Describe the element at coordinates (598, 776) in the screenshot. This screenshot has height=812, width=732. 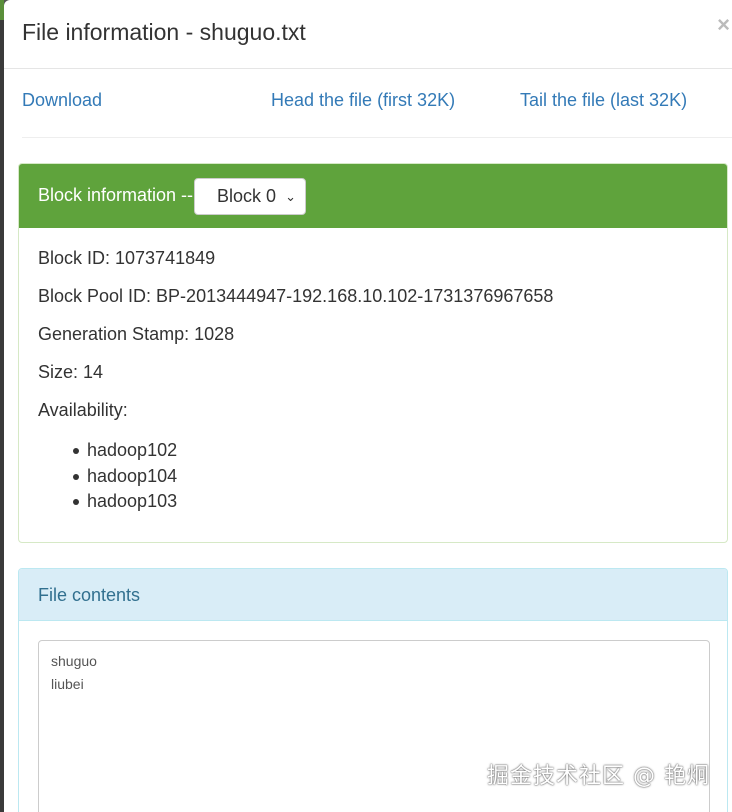
I see `watermark: 掘金技术社区 @ 艳炯` at that location.